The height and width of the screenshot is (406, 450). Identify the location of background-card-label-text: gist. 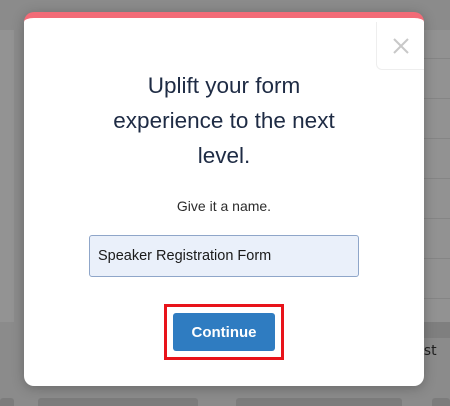
(430, 351).